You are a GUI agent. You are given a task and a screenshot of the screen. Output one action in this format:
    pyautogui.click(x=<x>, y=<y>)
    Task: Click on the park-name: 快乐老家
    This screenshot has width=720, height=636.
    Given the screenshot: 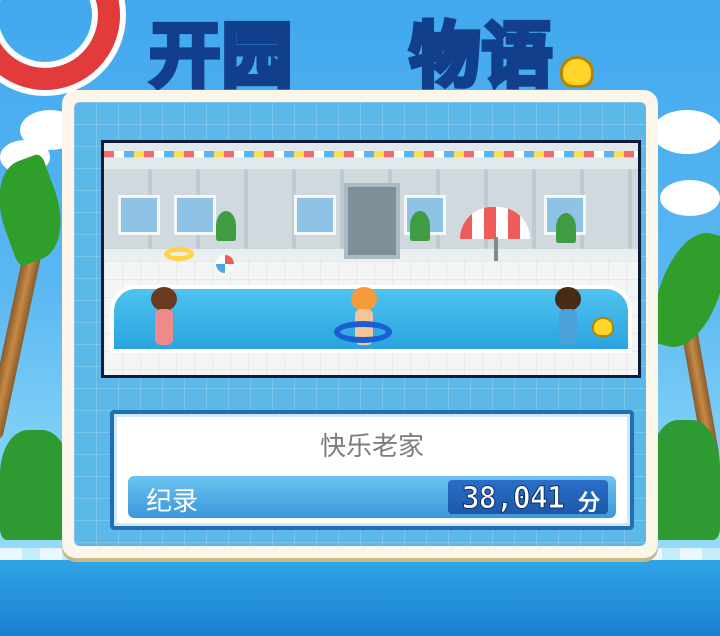 What is the action you would take?
    pyautogui.click(x=371, y=447)
    